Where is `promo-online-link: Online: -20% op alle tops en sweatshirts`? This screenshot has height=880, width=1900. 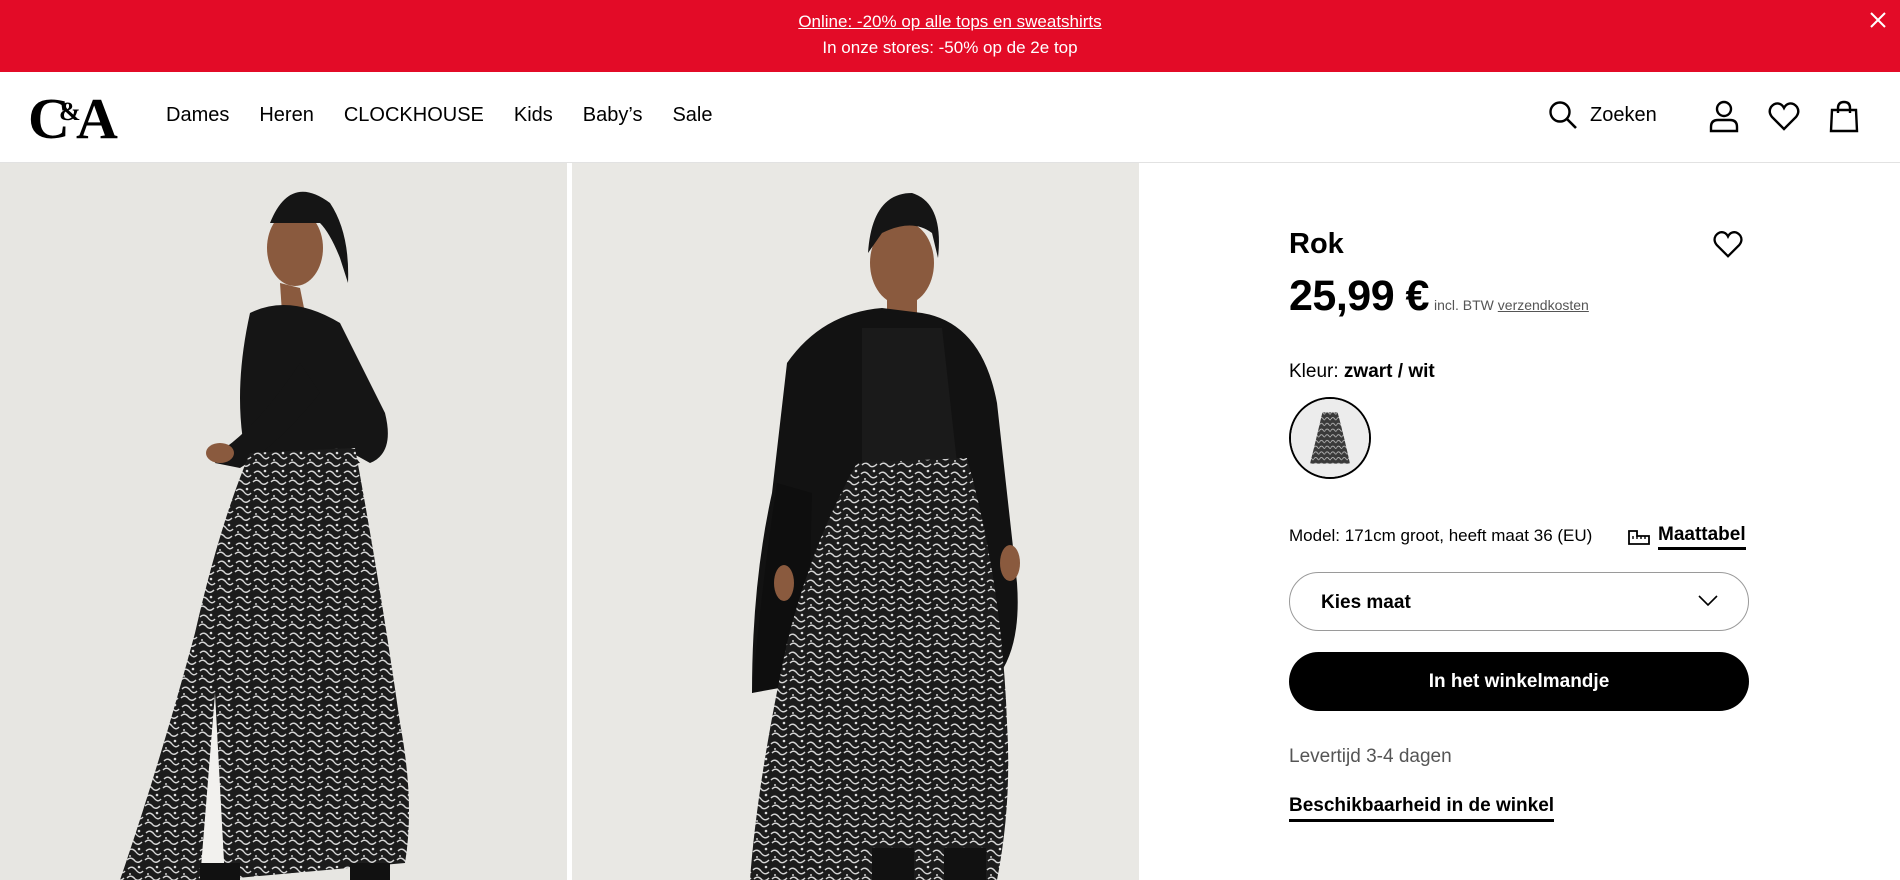 promo-online-link: Online: -20% op alle tops en sweatshirts is located at coordinates (950, 22).